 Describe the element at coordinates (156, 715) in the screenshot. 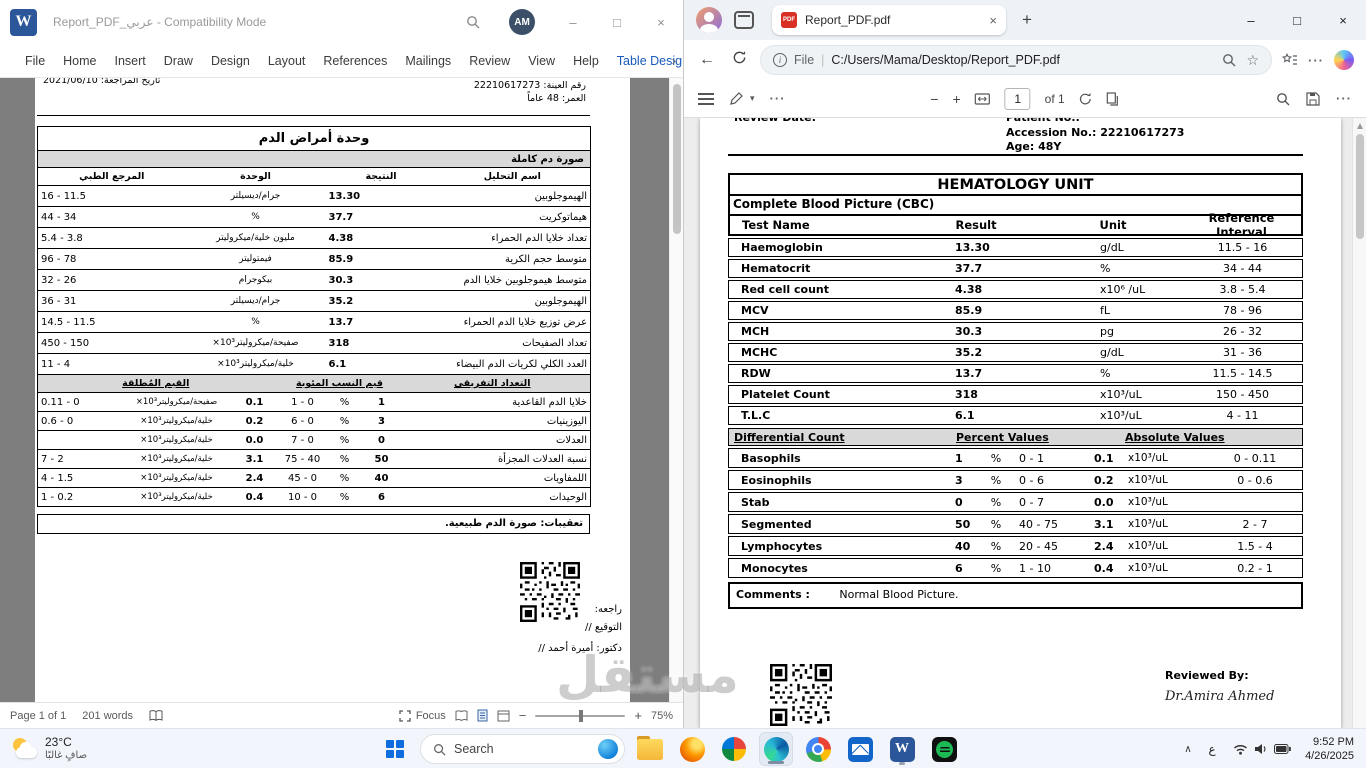

I see `proofing-icon` at that location.